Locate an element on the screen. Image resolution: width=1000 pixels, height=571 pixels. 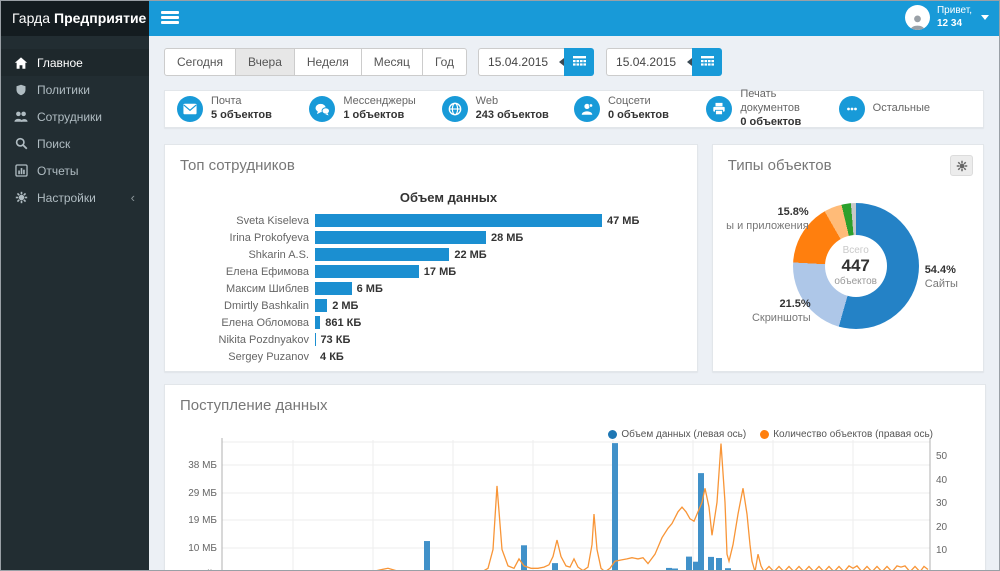
employee-value: 17 МБ is located at coordinates (440, 271).